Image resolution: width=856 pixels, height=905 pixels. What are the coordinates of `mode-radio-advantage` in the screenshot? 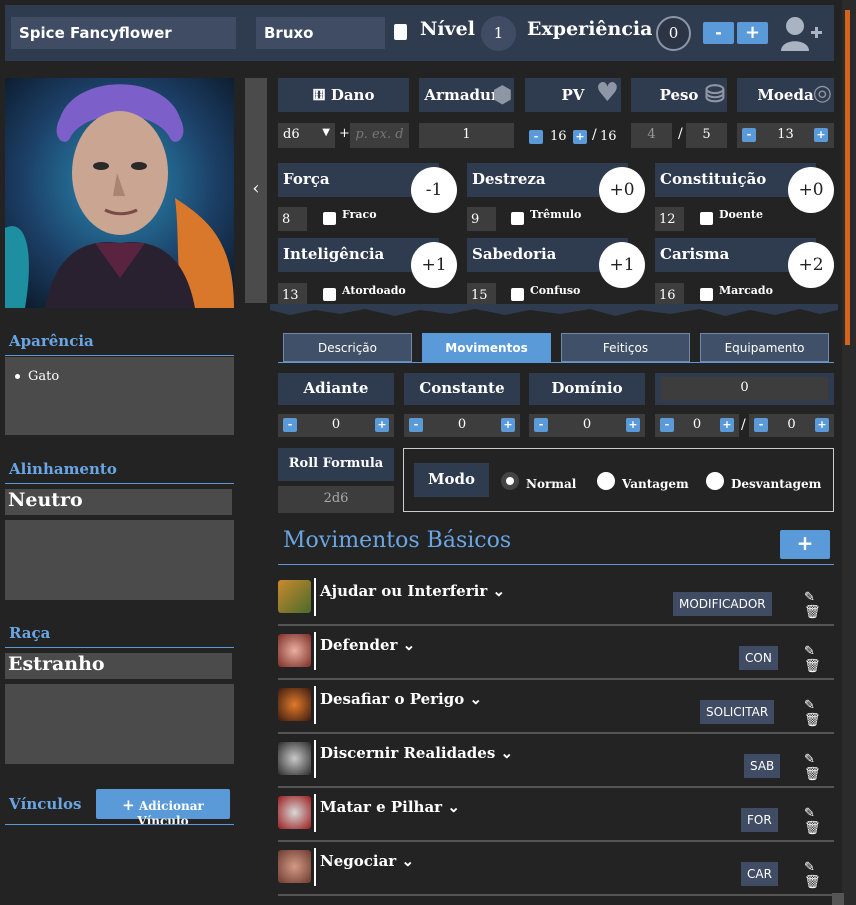 It's located at (606, 481).